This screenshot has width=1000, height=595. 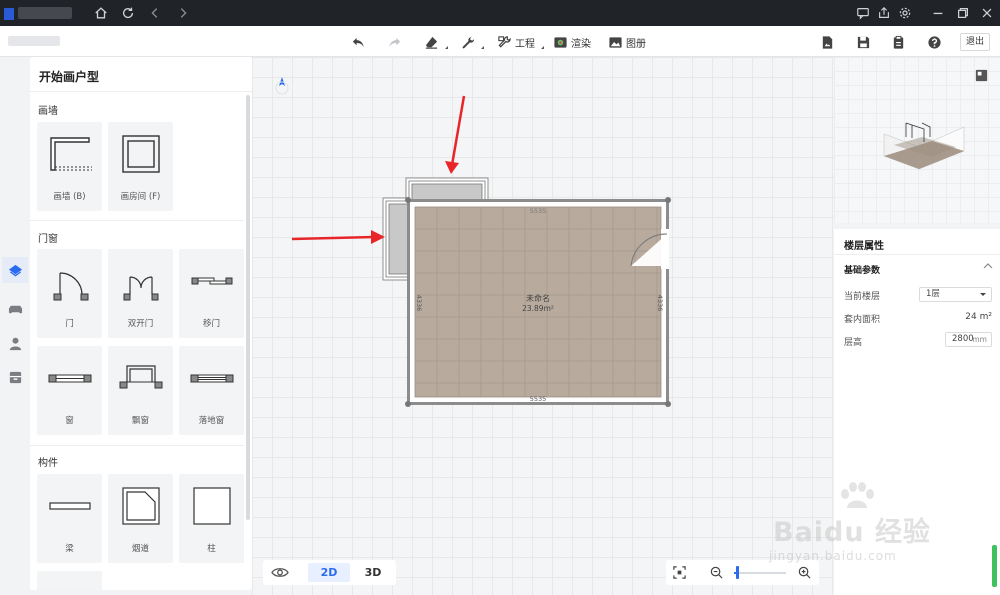 What do you see at coordinates (760, 573) in the screenshot?
I see `zoom-slider-track` at bounding box center [760, 573].